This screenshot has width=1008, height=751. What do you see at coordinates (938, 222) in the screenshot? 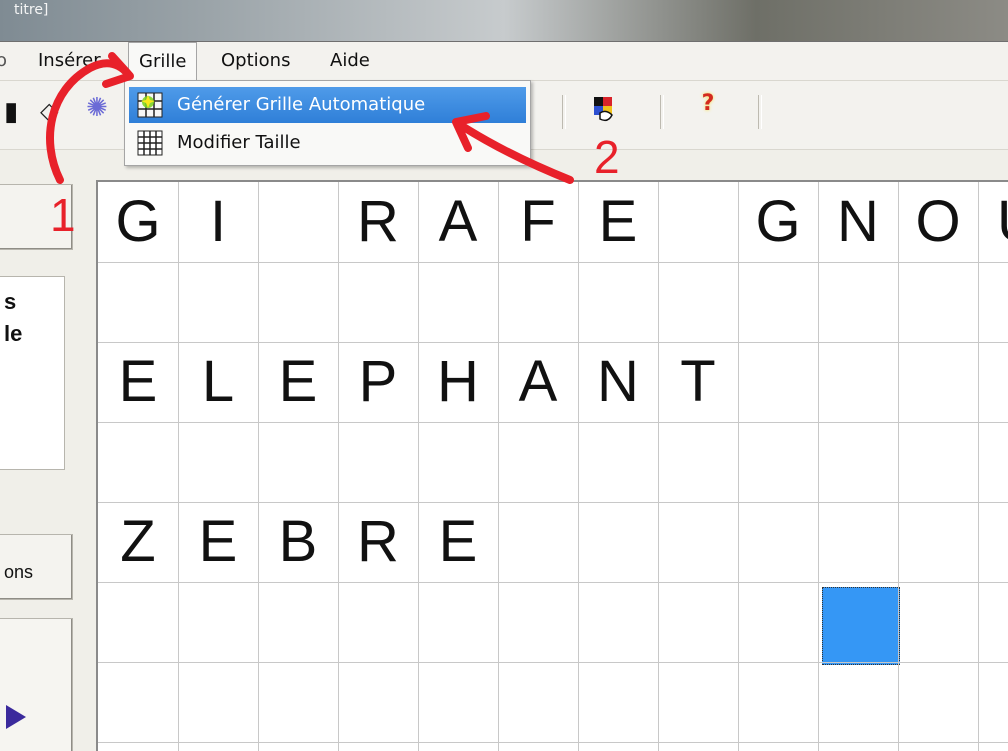
I see `grid-letter: O` at bounding box center [938, 222].